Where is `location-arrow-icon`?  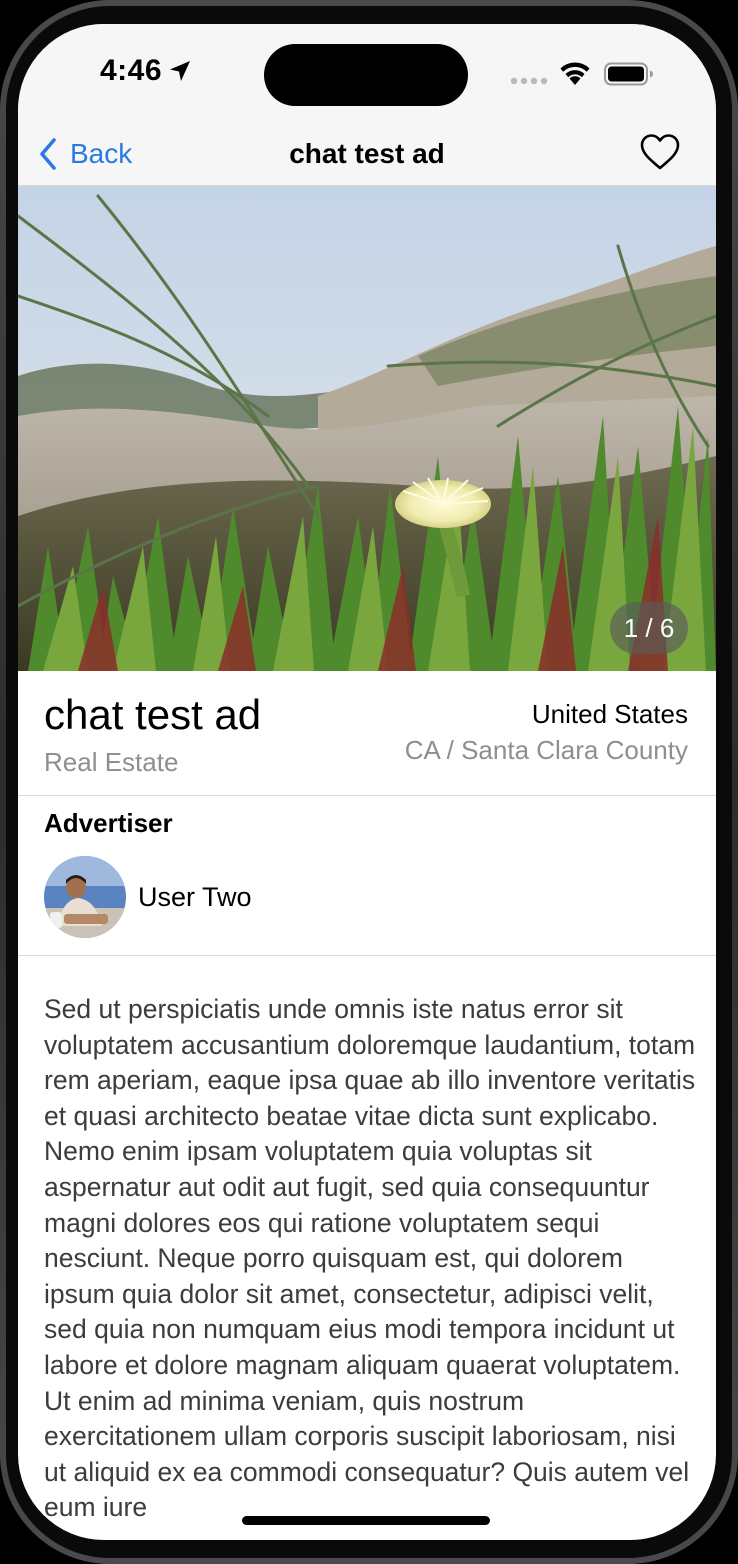
location-arrow-icon is located at coordinates (180, 71).